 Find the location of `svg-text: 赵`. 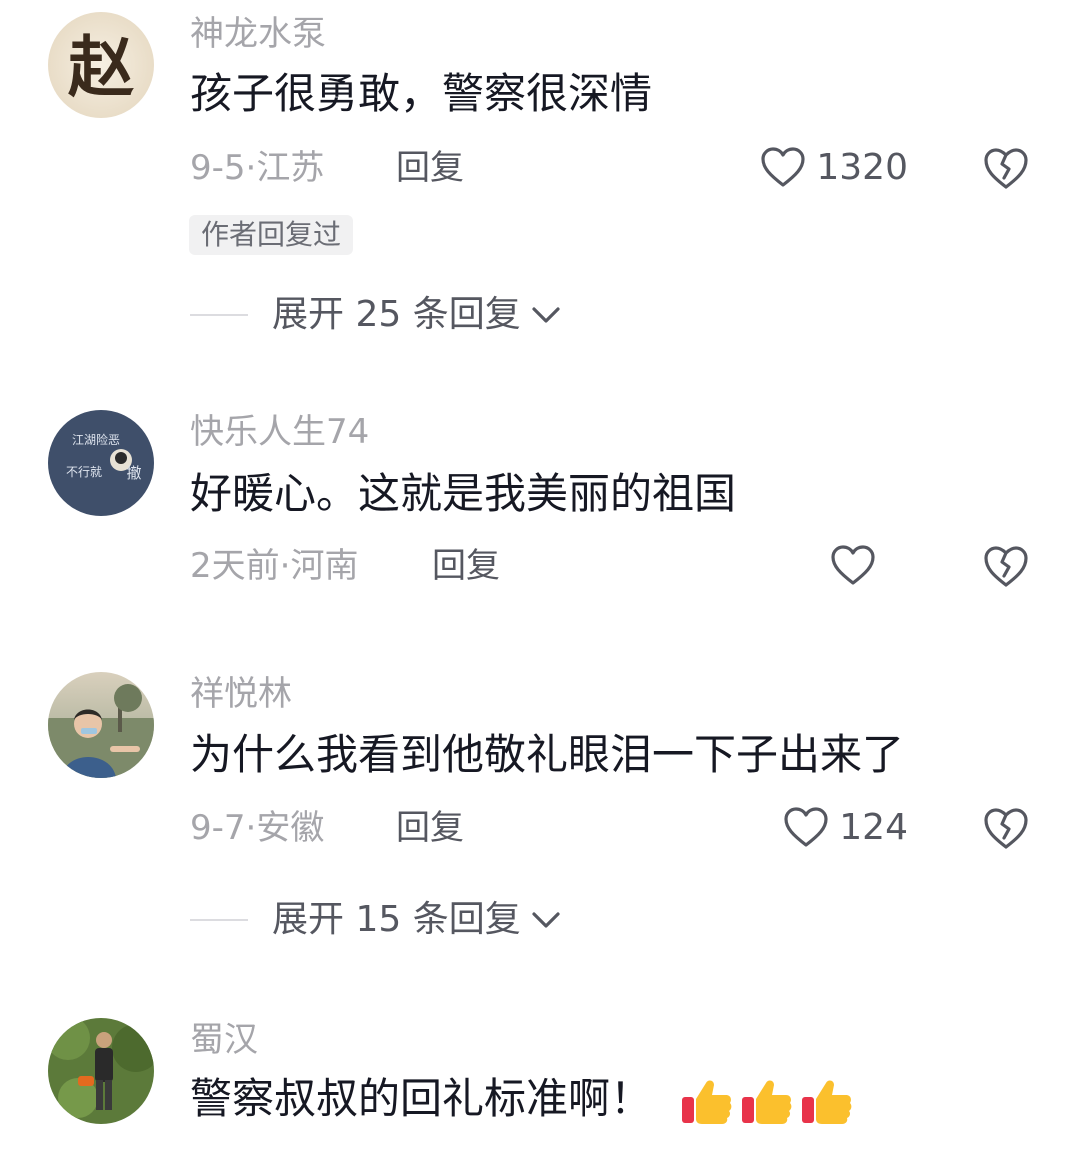

svg-text: 赵 is located at coordinates (101, 67).